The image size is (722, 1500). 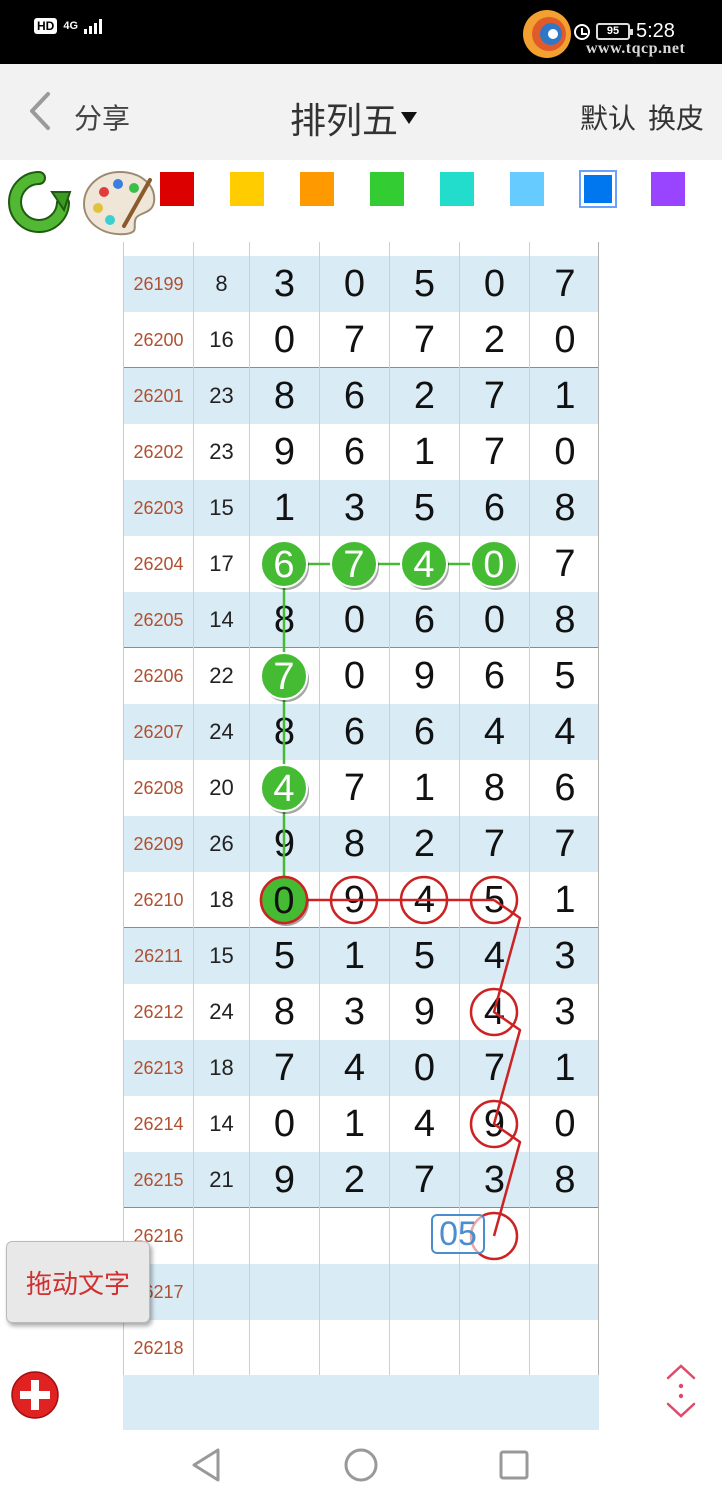 I want to click on change-skin-button: 换皮, so click(x=676, y=117).